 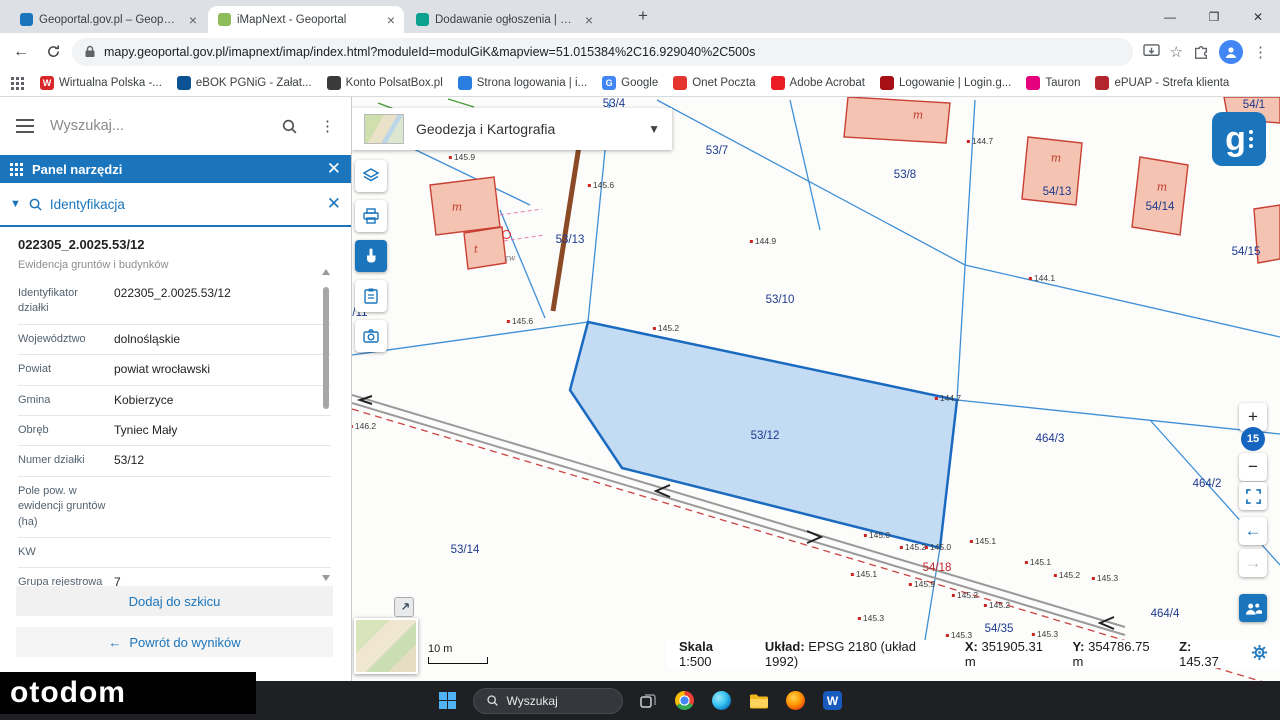 I want to click on word-taskbar-icon: W, so click(x=833, y=701).